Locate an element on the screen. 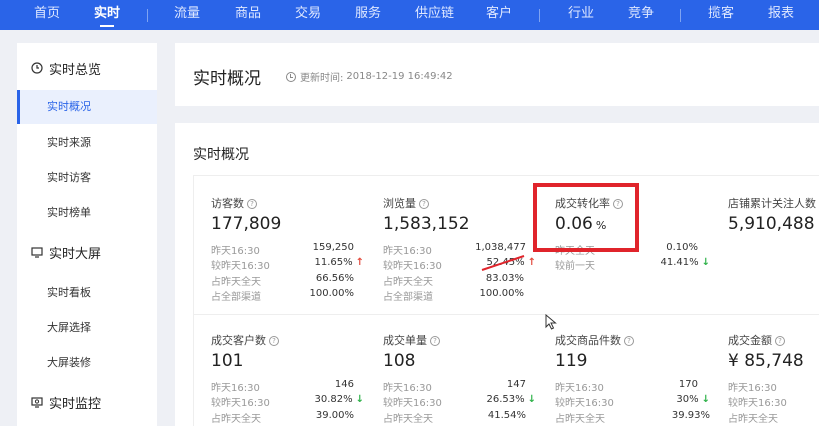  nav-products: 商品 is located at coordinates (248, 15).